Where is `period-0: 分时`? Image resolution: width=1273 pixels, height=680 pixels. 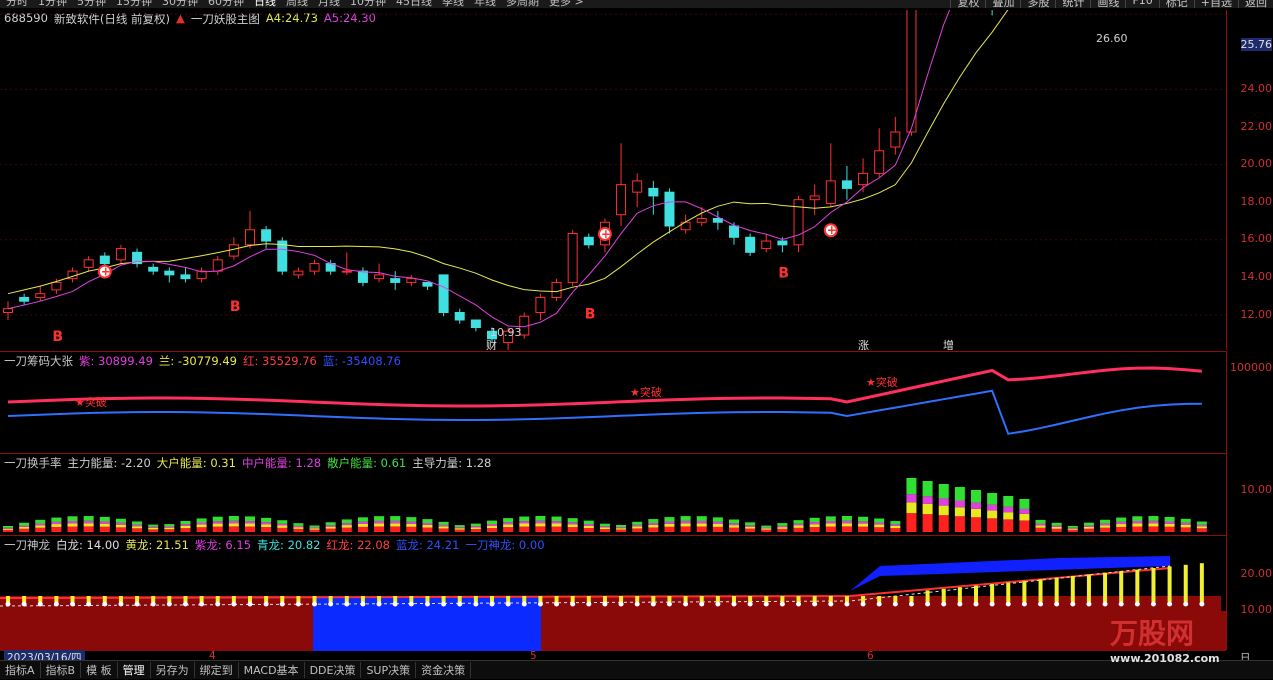
period-0: 分时 is located at coordinates (17, 4).